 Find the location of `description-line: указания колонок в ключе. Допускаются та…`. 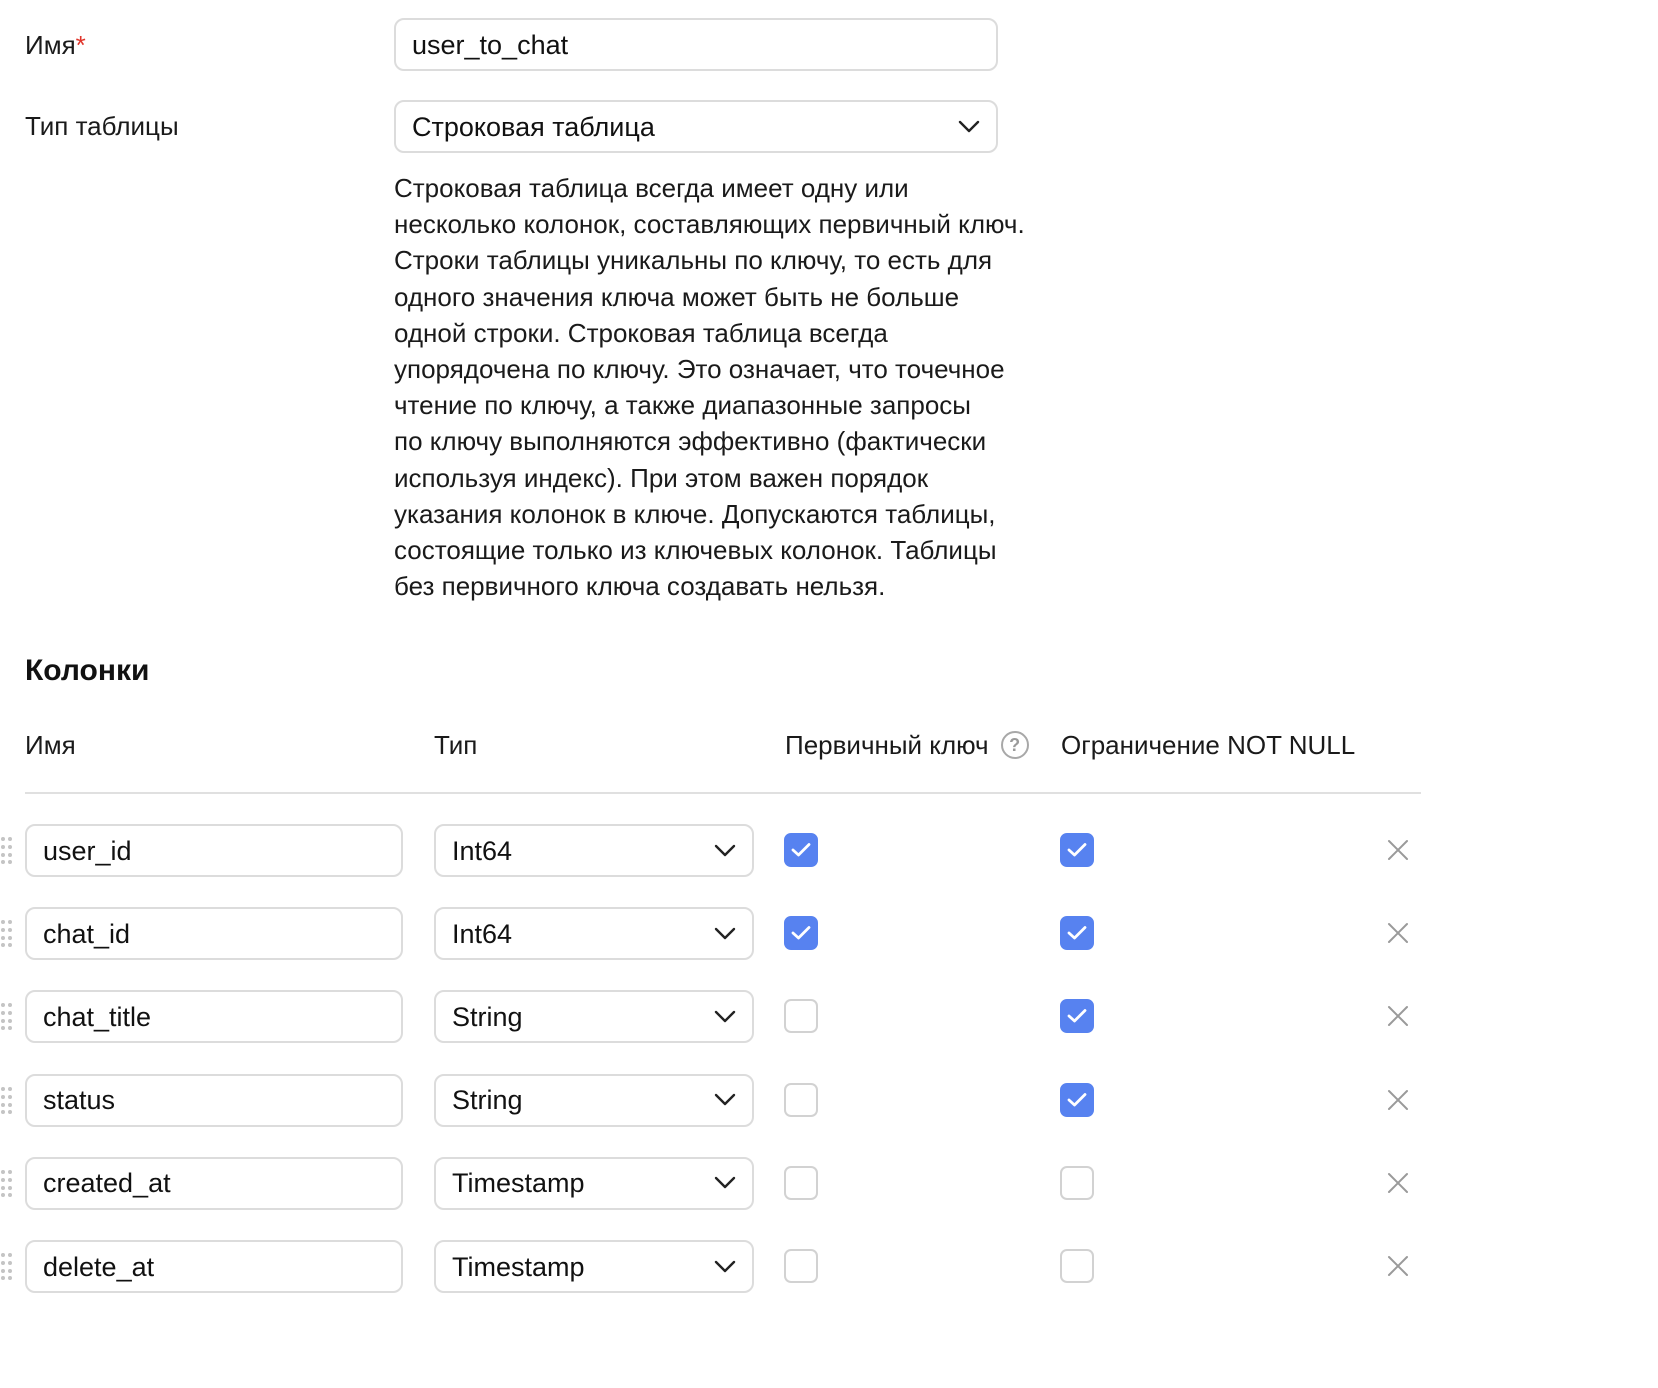

description-line: указания колонок в ключе. Допускаются та… is located at coordinates (695, 513).